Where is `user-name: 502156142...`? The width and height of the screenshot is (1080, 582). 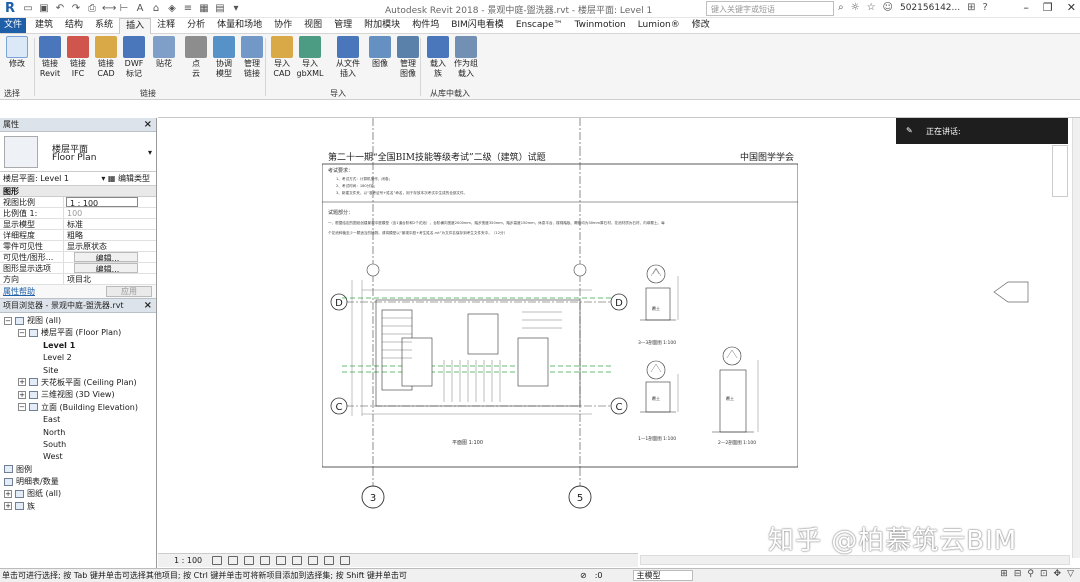 user-name: 502156142... is located at coordinates (930, 8).